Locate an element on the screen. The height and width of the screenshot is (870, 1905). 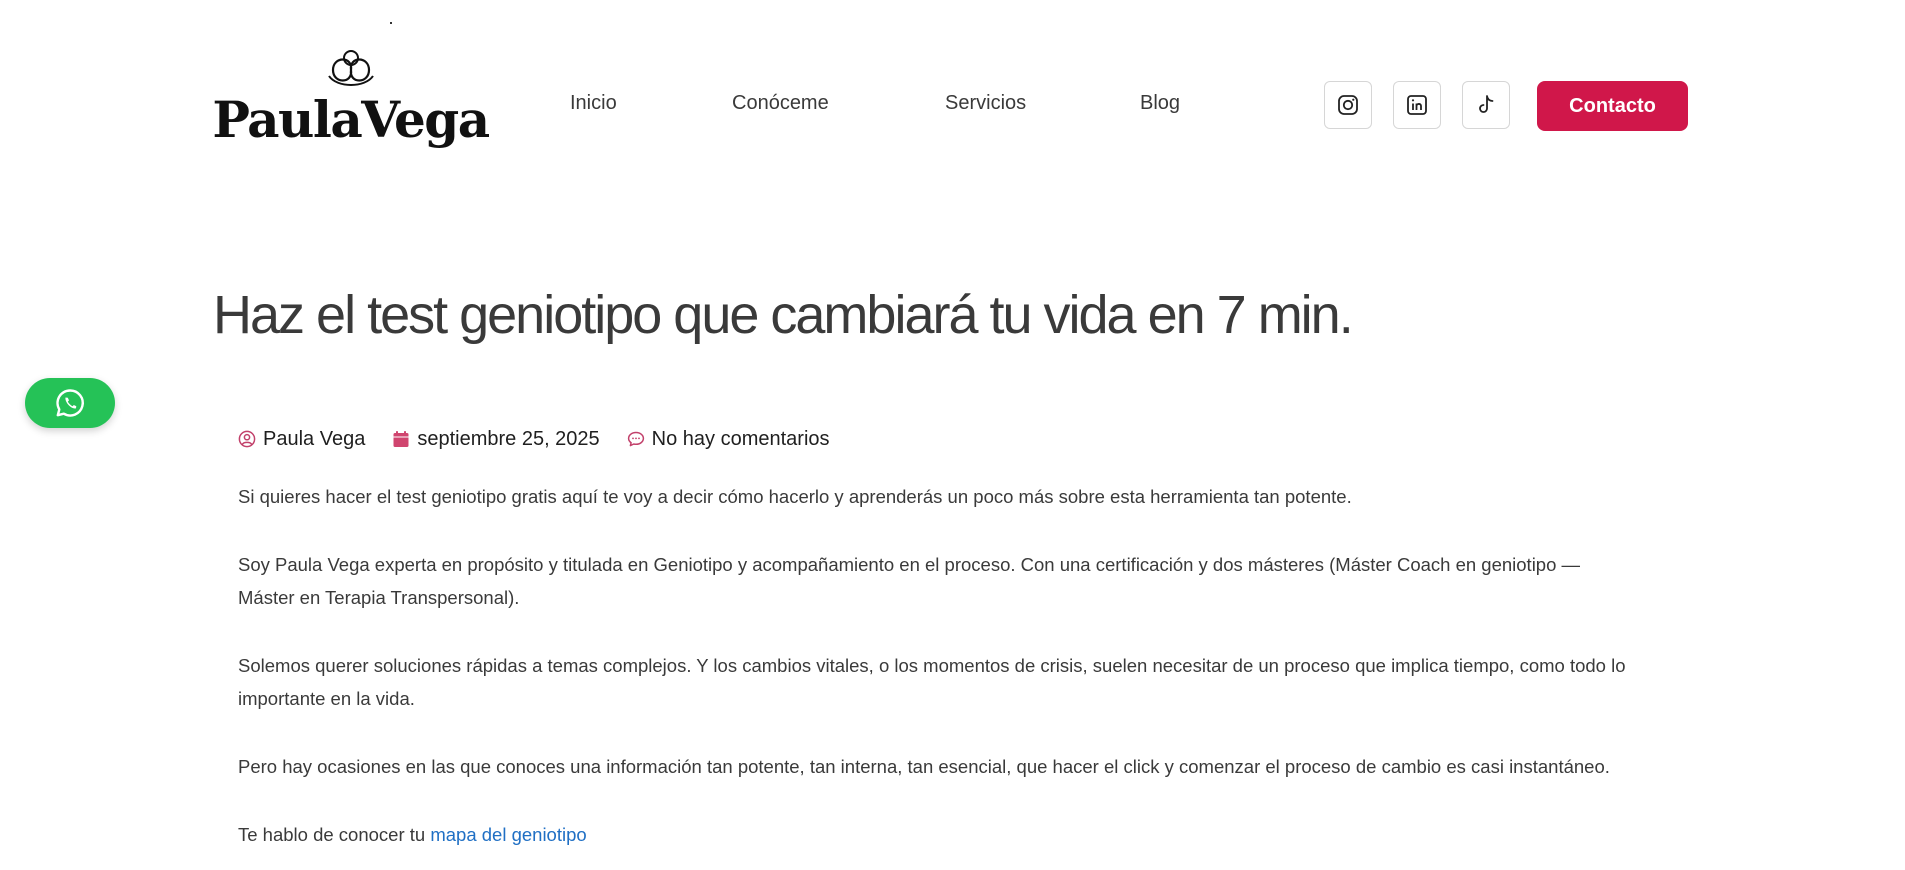
nav-item-blog: Blog is located at coordinates (1160, 103).